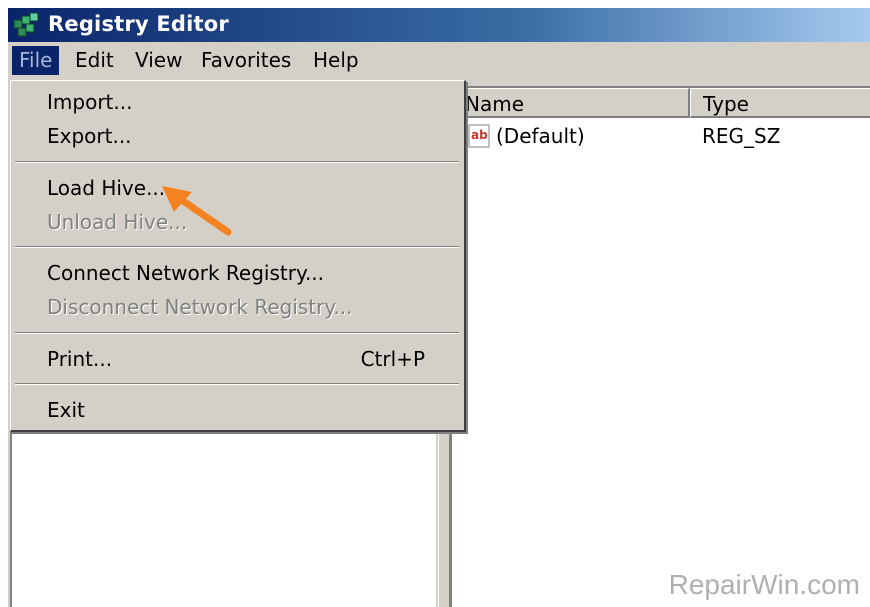 Image resolution: width=870 pixels, height=607 pixels. I want to click on value-name: (Default), so click(540, 136).